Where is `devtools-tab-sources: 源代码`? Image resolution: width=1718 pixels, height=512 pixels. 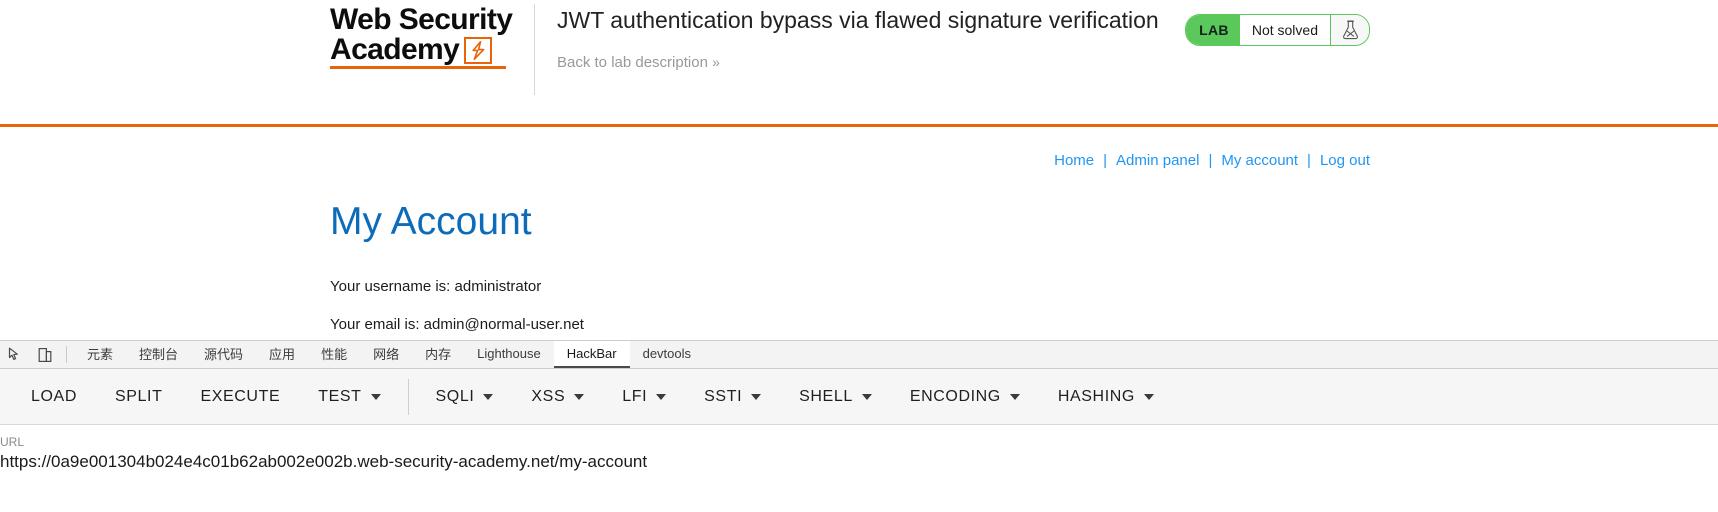
devtools-tab-sources: 源代码 is located at coordinates (223, 354).